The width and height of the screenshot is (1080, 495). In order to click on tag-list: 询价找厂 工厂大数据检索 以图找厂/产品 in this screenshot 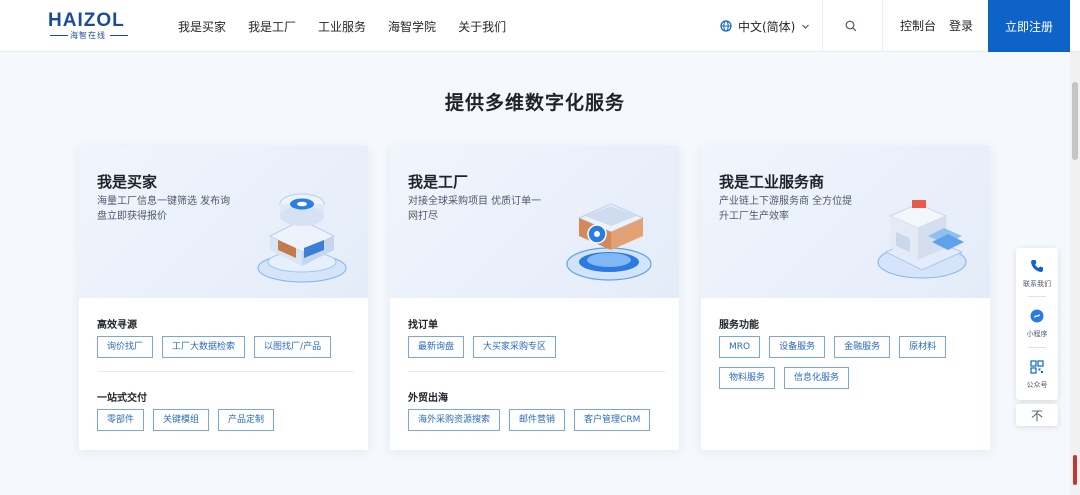, I will do `click(227, 351)`.